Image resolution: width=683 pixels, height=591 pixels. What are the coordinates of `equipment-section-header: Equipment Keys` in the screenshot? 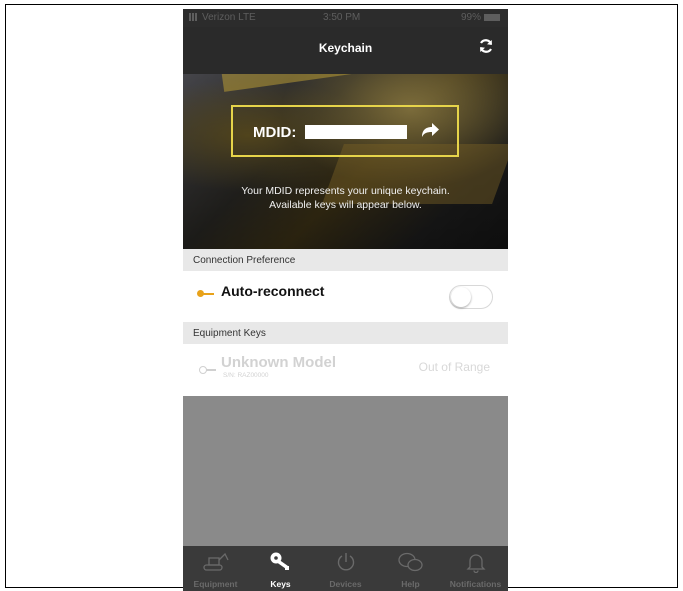 It's located at (345, 333).